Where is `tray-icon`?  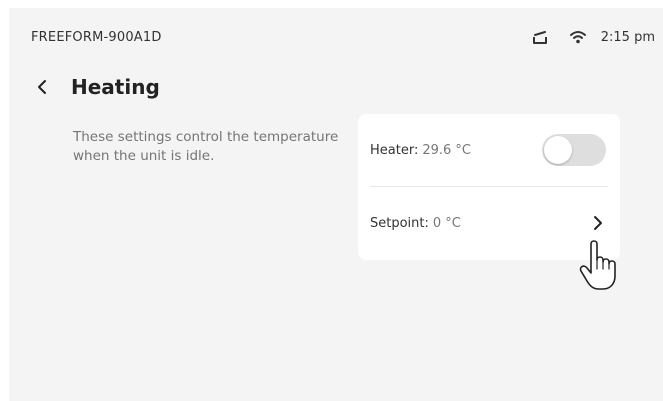
tray-icon is located at coordinates (540, 37).